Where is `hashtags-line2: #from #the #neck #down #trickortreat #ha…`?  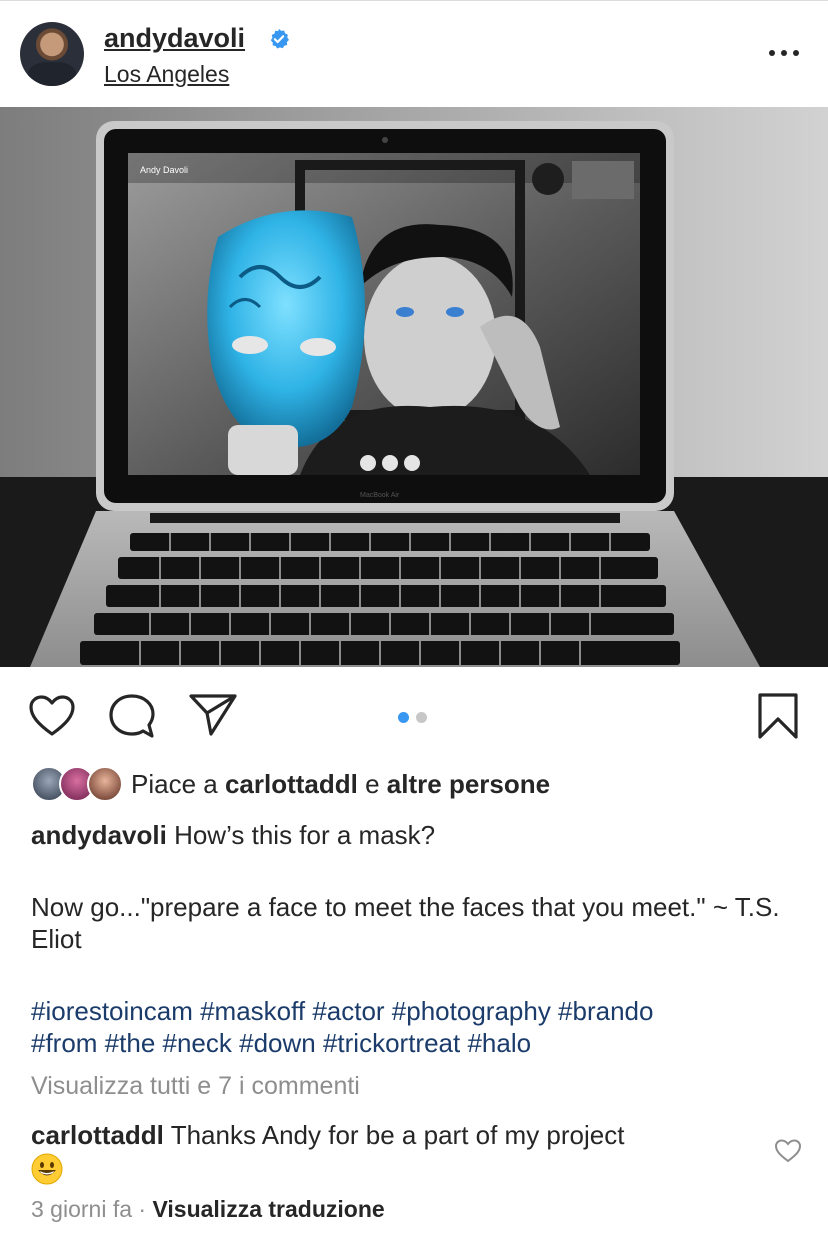
hashtags-line2: #from #the #neck #down #trickortreat #ha… is located at coordinates (421, 1043).